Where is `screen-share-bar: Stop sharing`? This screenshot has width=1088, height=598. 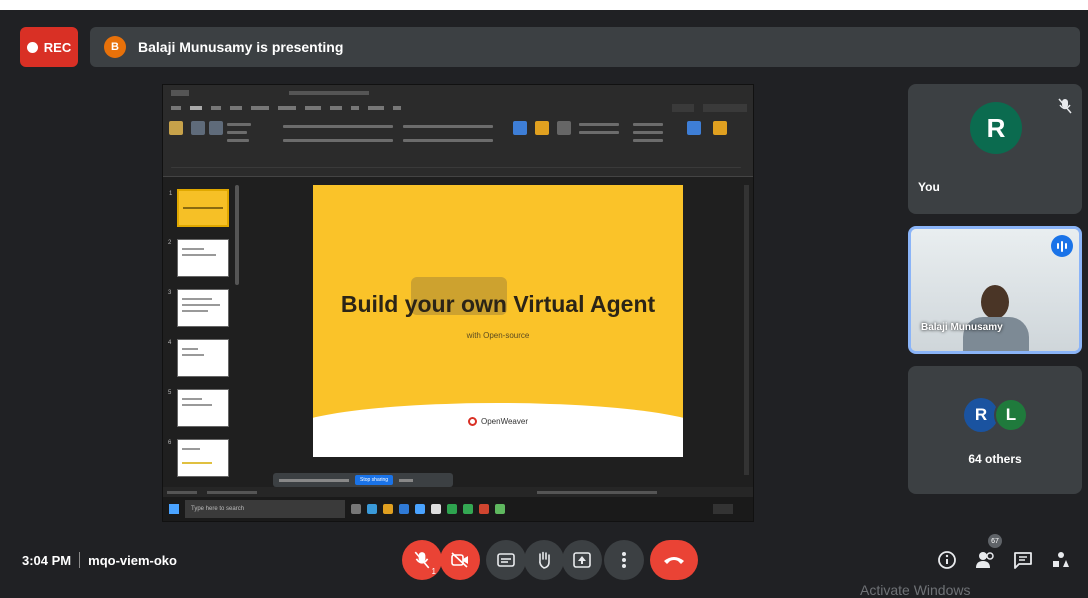
screen-share-bar: Stop sharing is located at coordinates (363, 480).